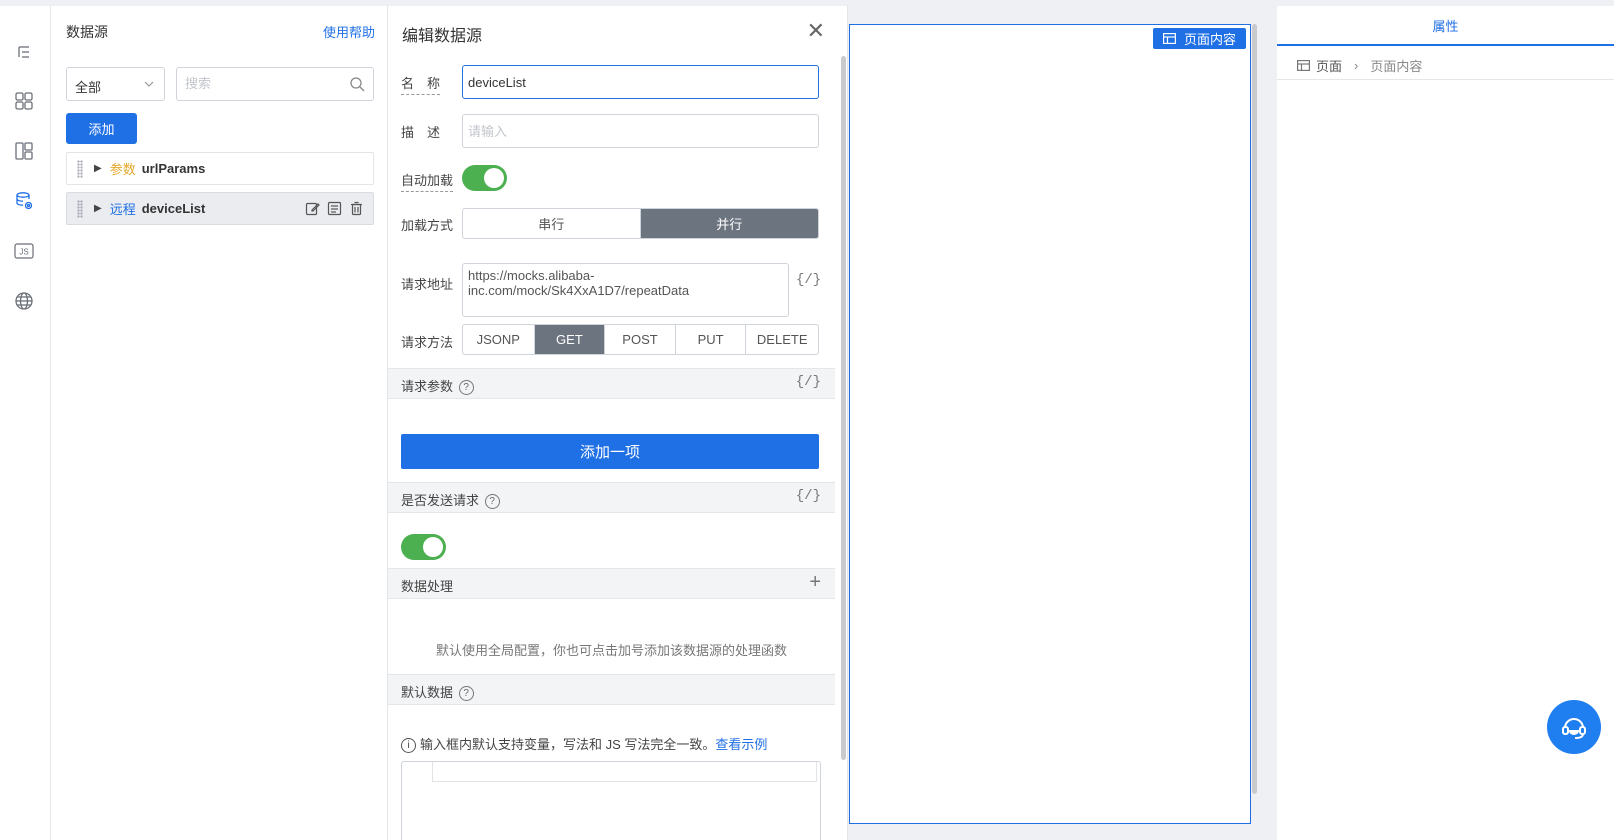 This screenshot has height=840, width=1614. What do you see at coordinates (1329, 65) in the screenshot?
I see `breadcrumb-item-page: 页面` at bounding box center [1329, 65].